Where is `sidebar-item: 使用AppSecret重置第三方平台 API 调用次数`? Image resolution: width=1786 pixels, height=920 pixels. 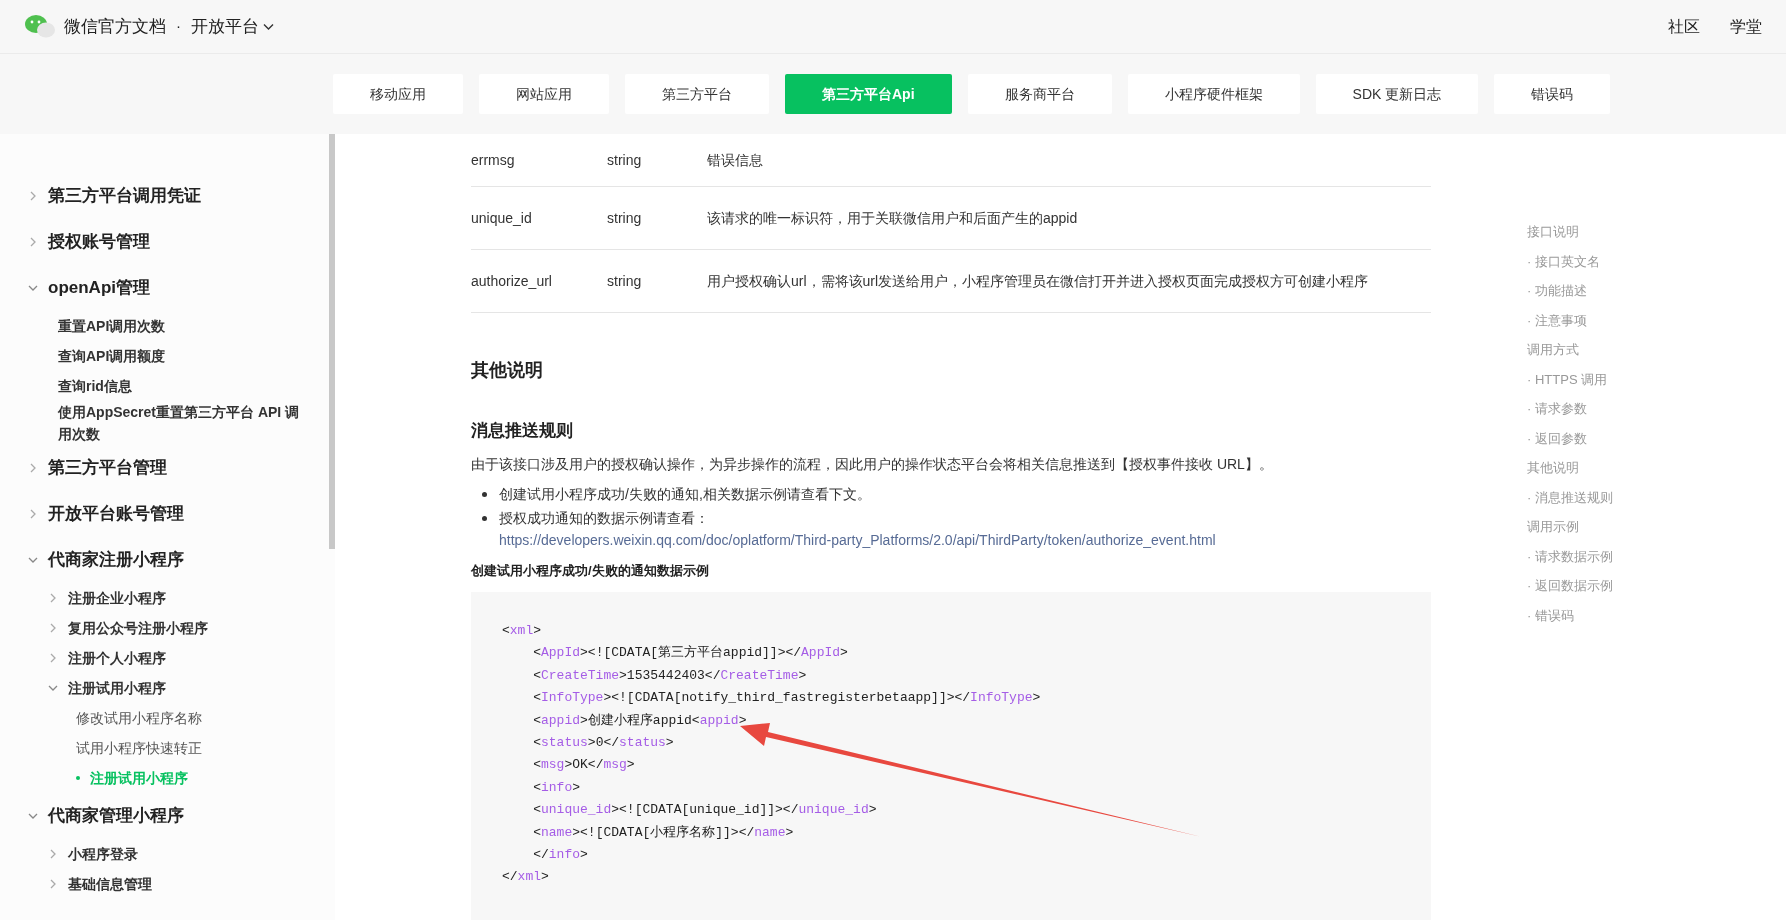 sidebar-item: 使用AppSecret重置第三方平台 API 调用次数 is located at coordinates (164, 423).